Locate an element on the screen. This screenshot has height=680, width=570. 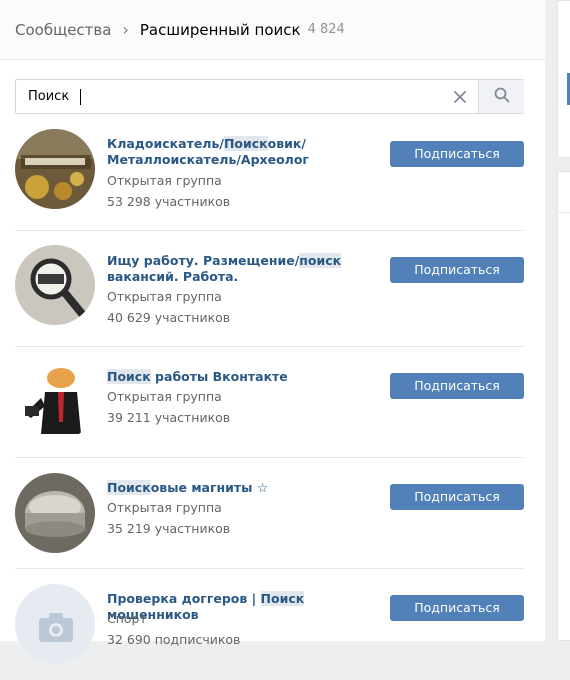
member-count: 32 690 подписчиков is located at coordinates (174, 639).